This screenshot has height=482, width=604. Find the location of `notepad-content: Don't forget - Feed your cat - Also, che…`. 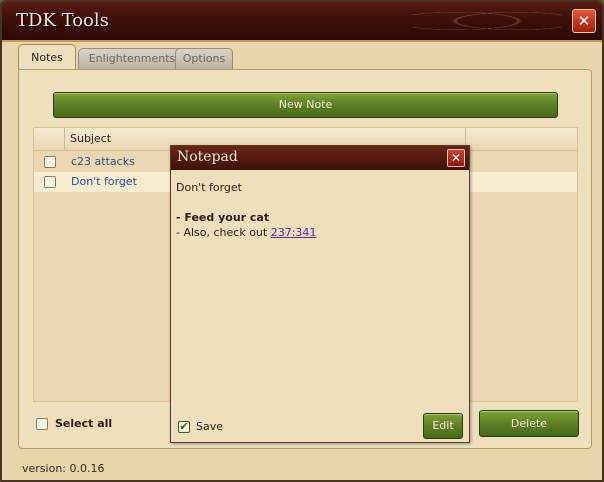

notepad-content: Don't forget - Feed your cat - Also, che… is located at coordinates (320, 210).